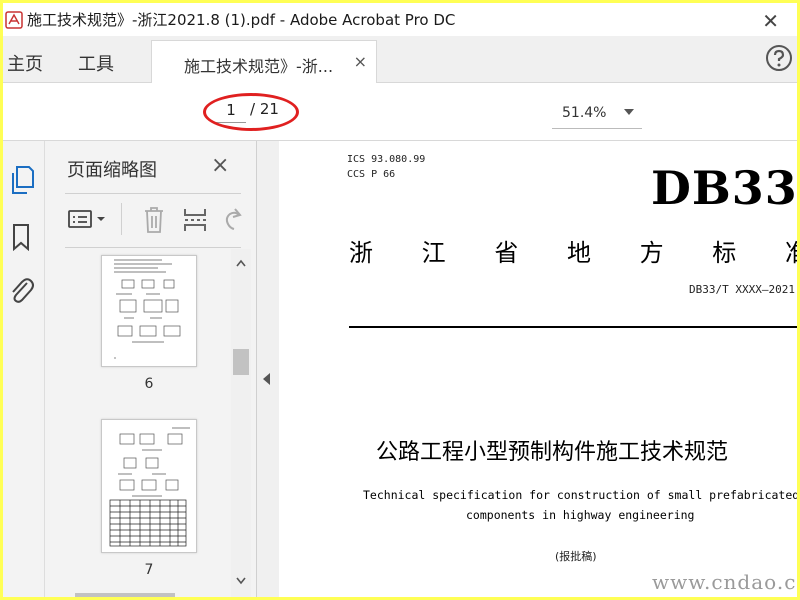  What do you see at coordinates (506, 253) in the screenshot?
I see `standard-char: 省` at bounding box center [506, 253].